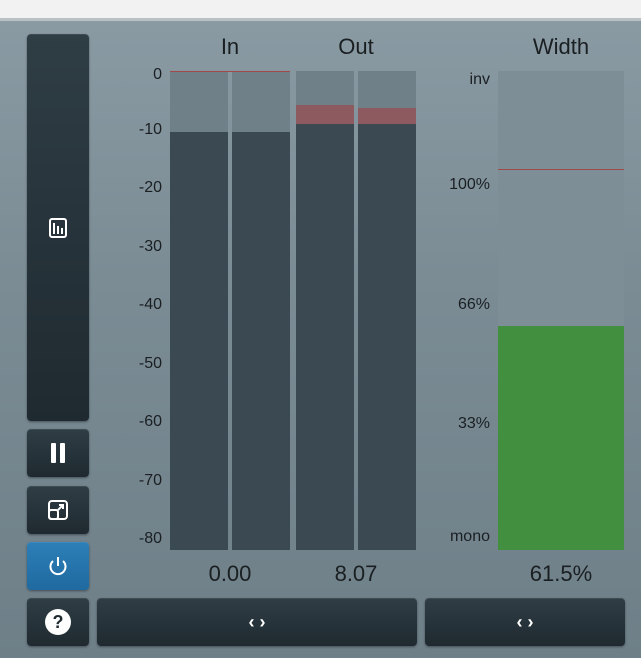 The image size is (641, 658). I want to click on db-scale-label: -70, so click(150, 480).